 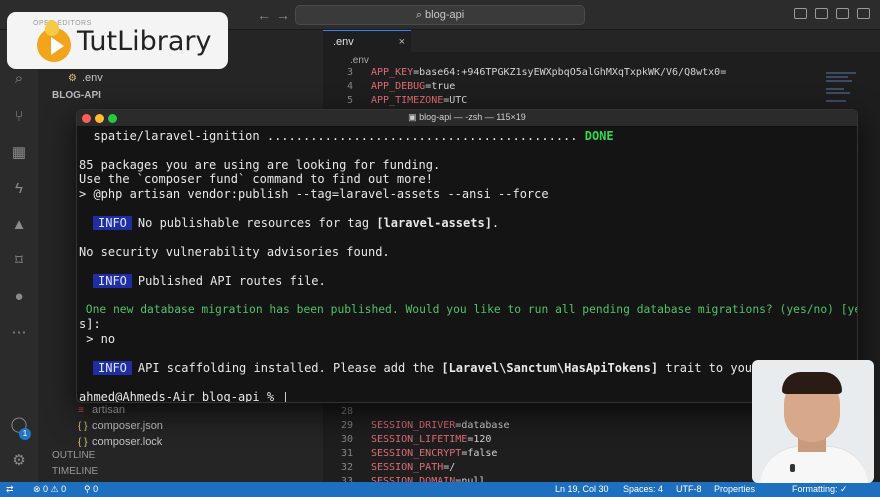 What do you see at coordinates (25, 434) in the screenshot?
I see `account-badge: 1` at bounding box center [25, 434].